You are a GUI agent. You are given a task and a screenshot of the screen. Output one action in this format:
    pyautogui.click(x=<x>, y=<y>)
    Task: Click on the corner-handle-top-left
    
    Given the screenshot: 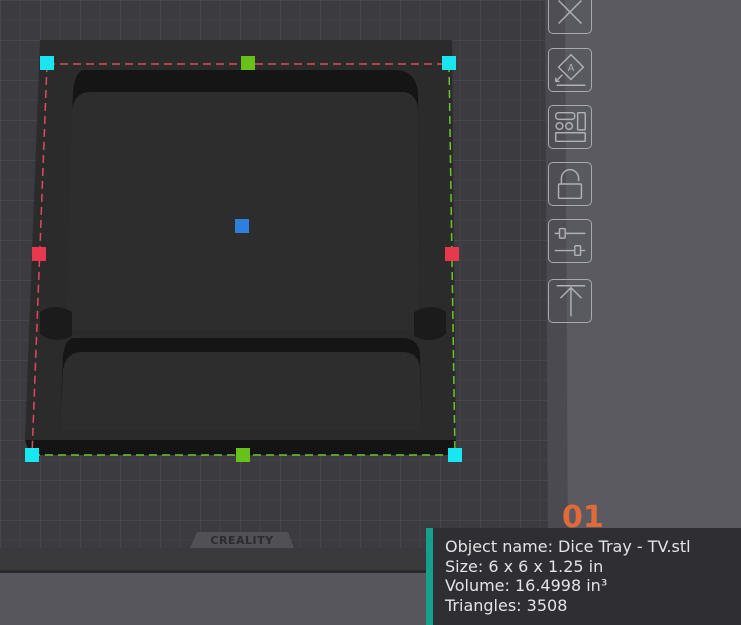 What is the action you would take?
    pyautogui.click(x=47, y=63)
    